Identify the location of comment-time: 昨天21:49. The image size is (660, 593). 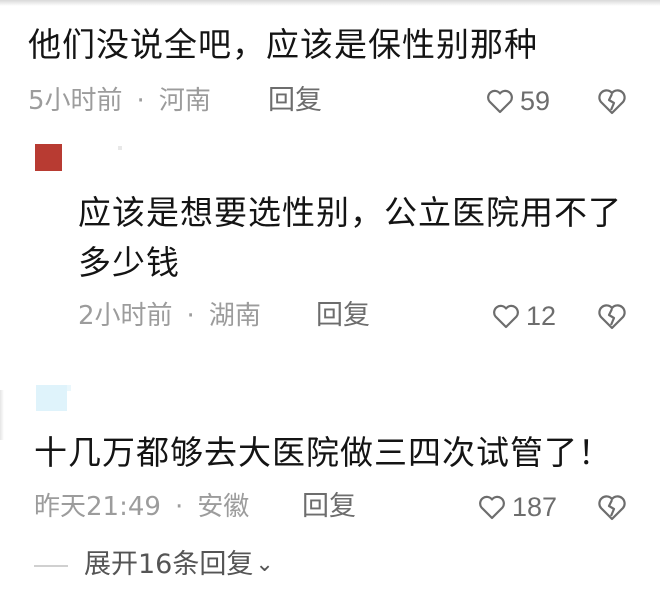
(97, 507).